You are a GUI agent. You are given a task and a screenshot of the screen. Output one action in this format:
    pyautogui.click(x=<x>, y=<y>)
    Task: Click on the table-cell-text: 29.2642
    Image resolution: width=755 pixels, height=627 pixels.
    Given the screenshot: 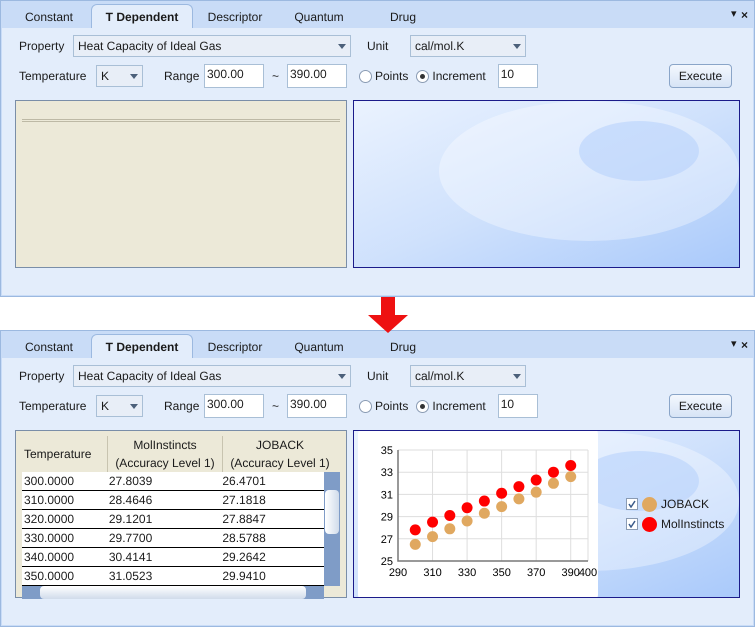 What is the action you would take?
    pyautogui.click(x=244, y=557)
    